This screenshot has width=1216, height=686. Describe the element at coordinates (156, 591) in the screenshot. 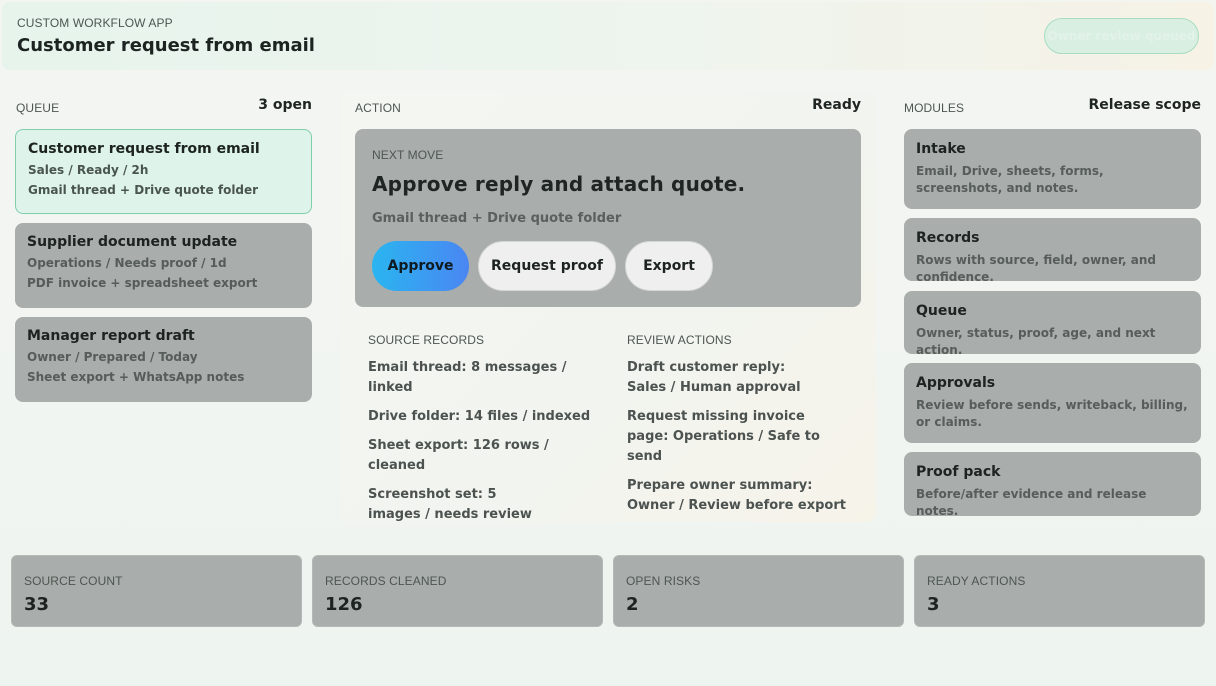

I see `stat-source-count: SOURCE COUNT 33` at that location.